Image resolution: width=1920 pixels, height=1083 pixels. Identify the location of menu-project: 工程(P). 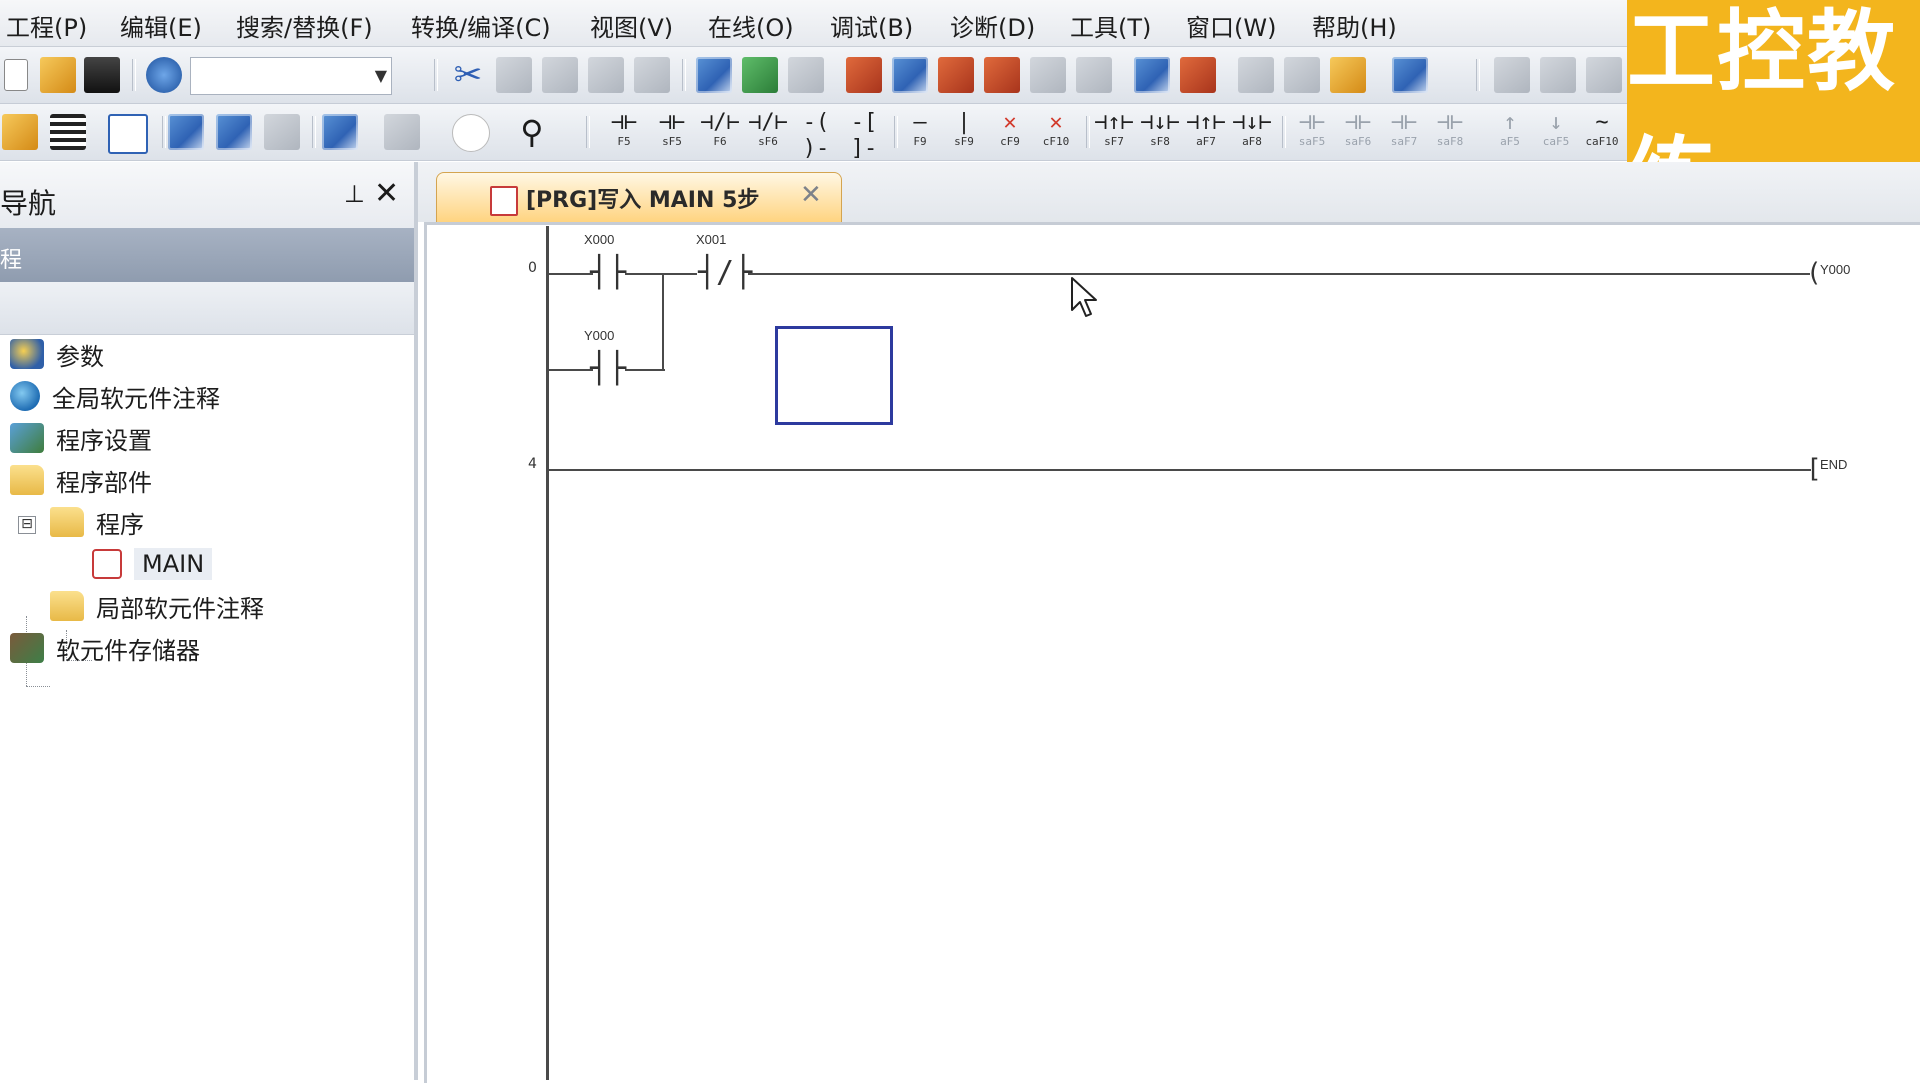
(46, 25).